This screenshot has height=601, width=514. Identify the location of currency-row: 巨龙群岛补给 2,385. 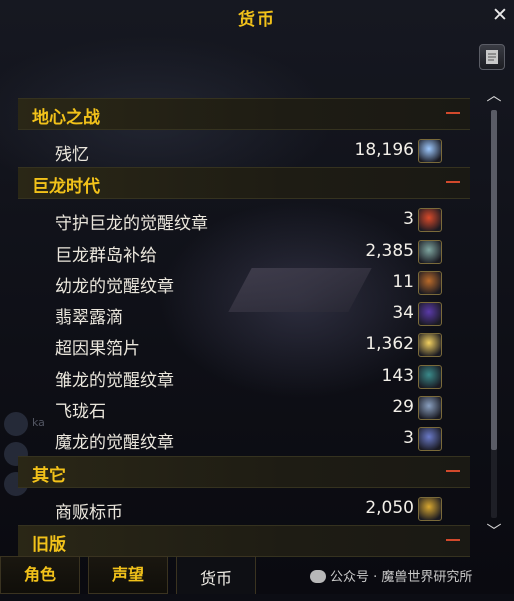
(244, 252).